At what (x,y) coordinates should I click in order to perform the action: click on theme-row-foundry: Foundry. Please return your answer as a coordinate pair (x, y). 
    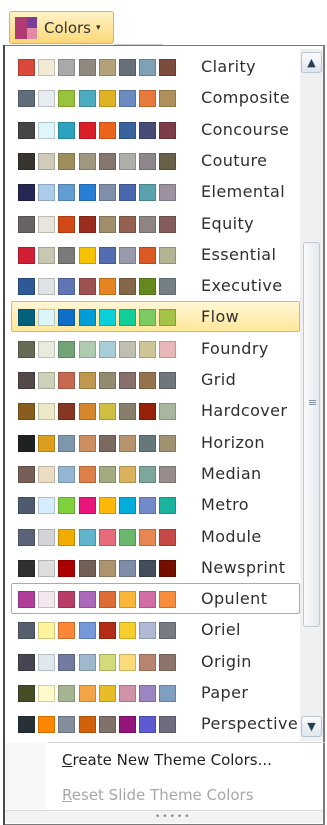
    Looking at the image, I should click on (155, 348).